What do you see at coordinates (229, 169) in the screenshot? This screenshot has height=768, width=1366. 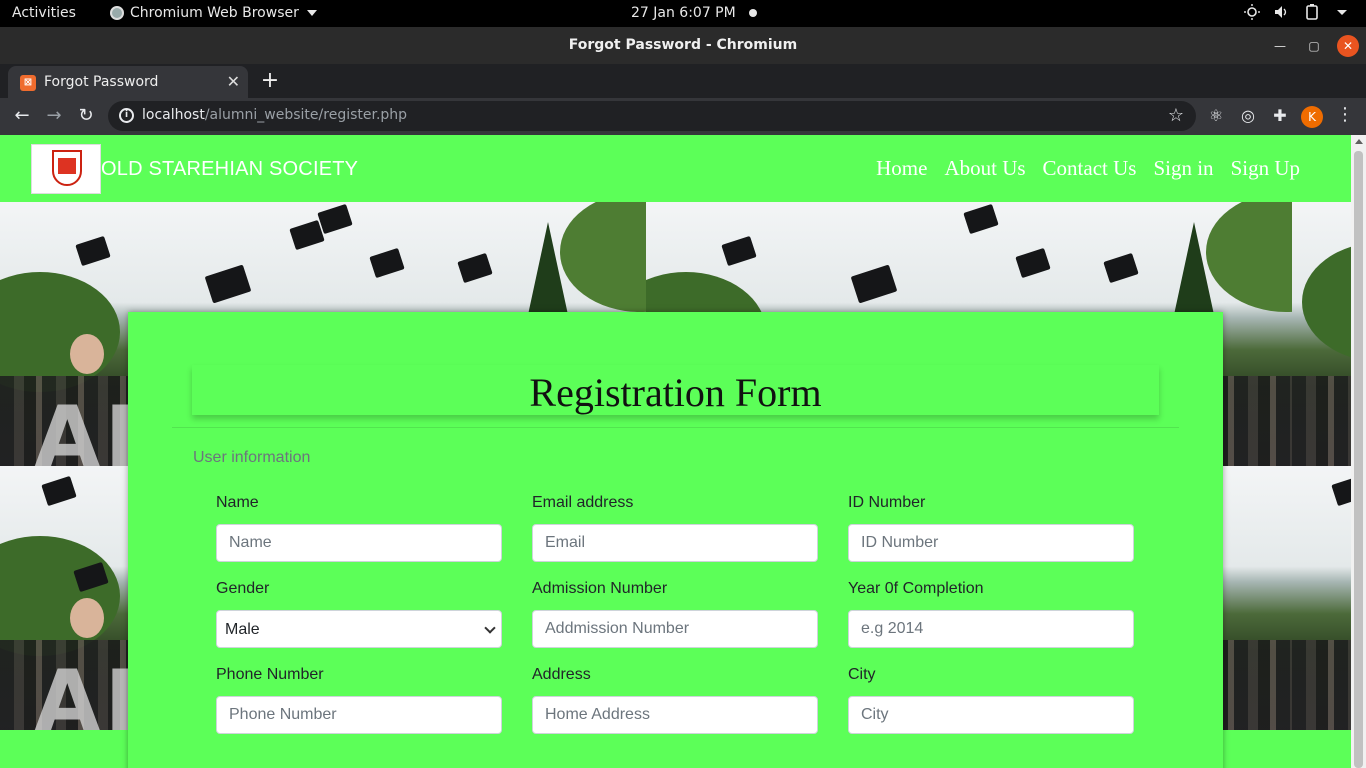 I see `site-brand: OLD STAREHIAN SOCIETY` at bounding box center [229, 169].